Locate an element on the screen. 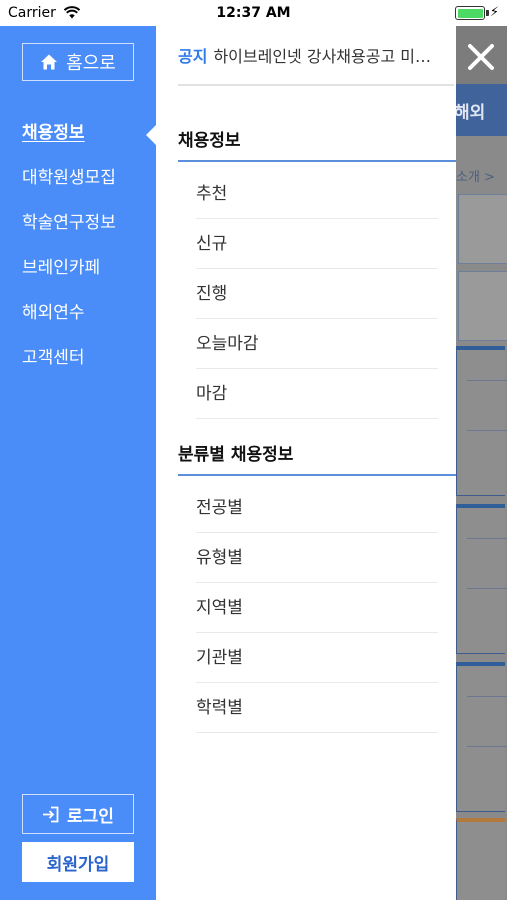  close-icon is located at coordinates (481, 57).